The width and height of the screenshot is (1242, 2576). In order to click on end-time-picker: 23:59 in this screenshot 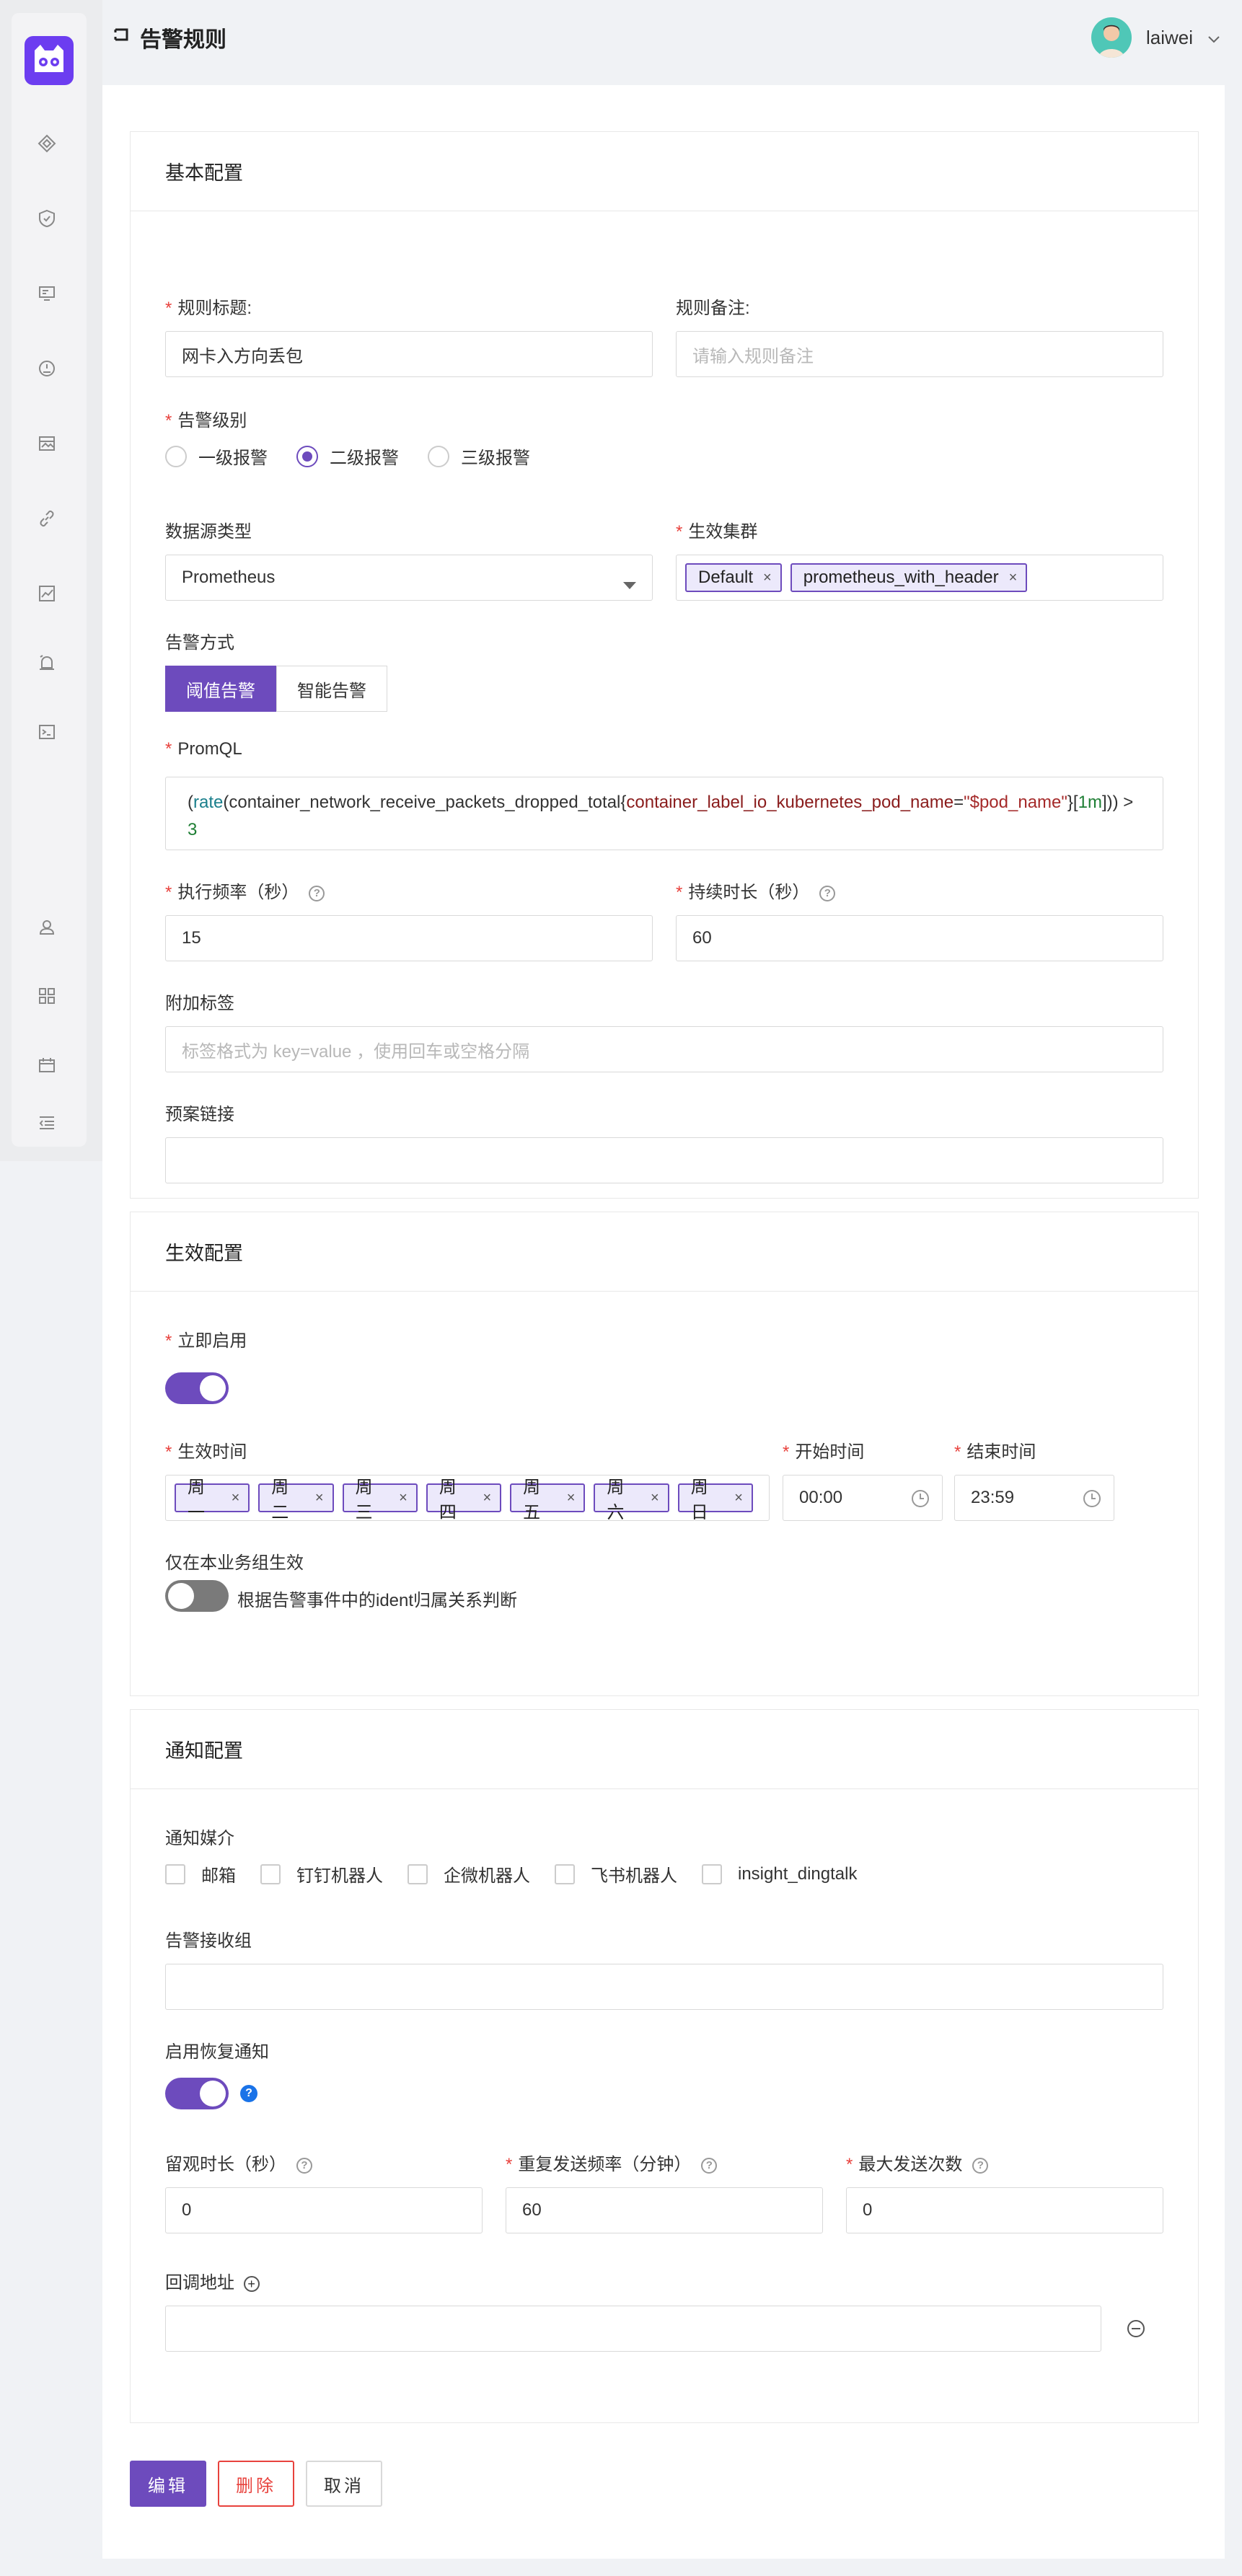, I will do `click(1034, 1498)`.